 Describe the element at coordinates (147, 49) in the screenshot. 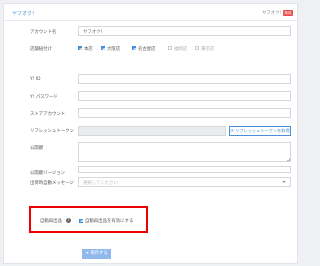

I see `store-label-nagoya: 名古屋店` at that location.